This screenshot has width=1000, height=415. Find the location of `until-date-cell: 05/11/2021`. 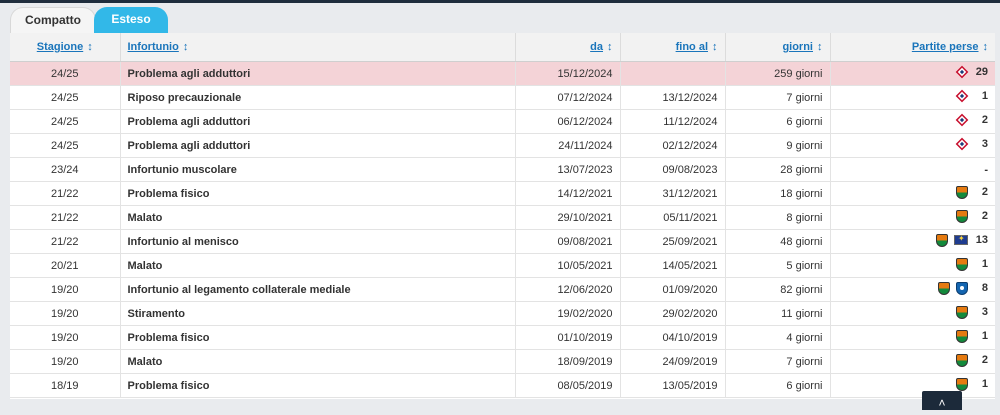

until-date-cell: 05/11/2021 is located at coordinates (673, 217).